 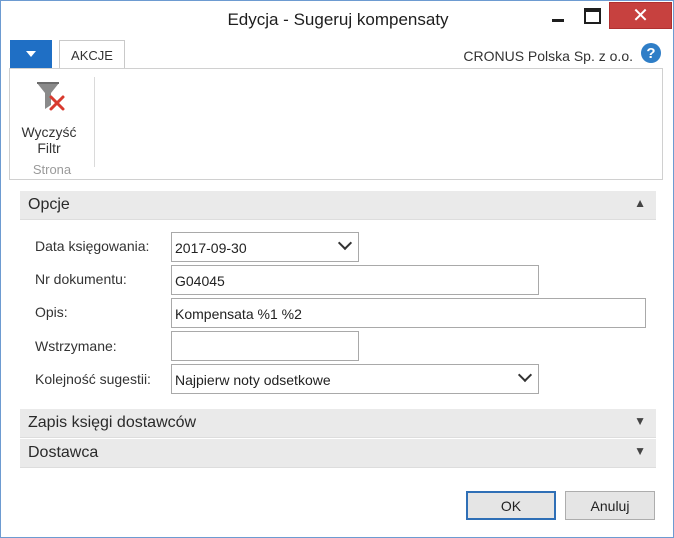 I want to click on minimize-icon, so click(x=558, y=20).